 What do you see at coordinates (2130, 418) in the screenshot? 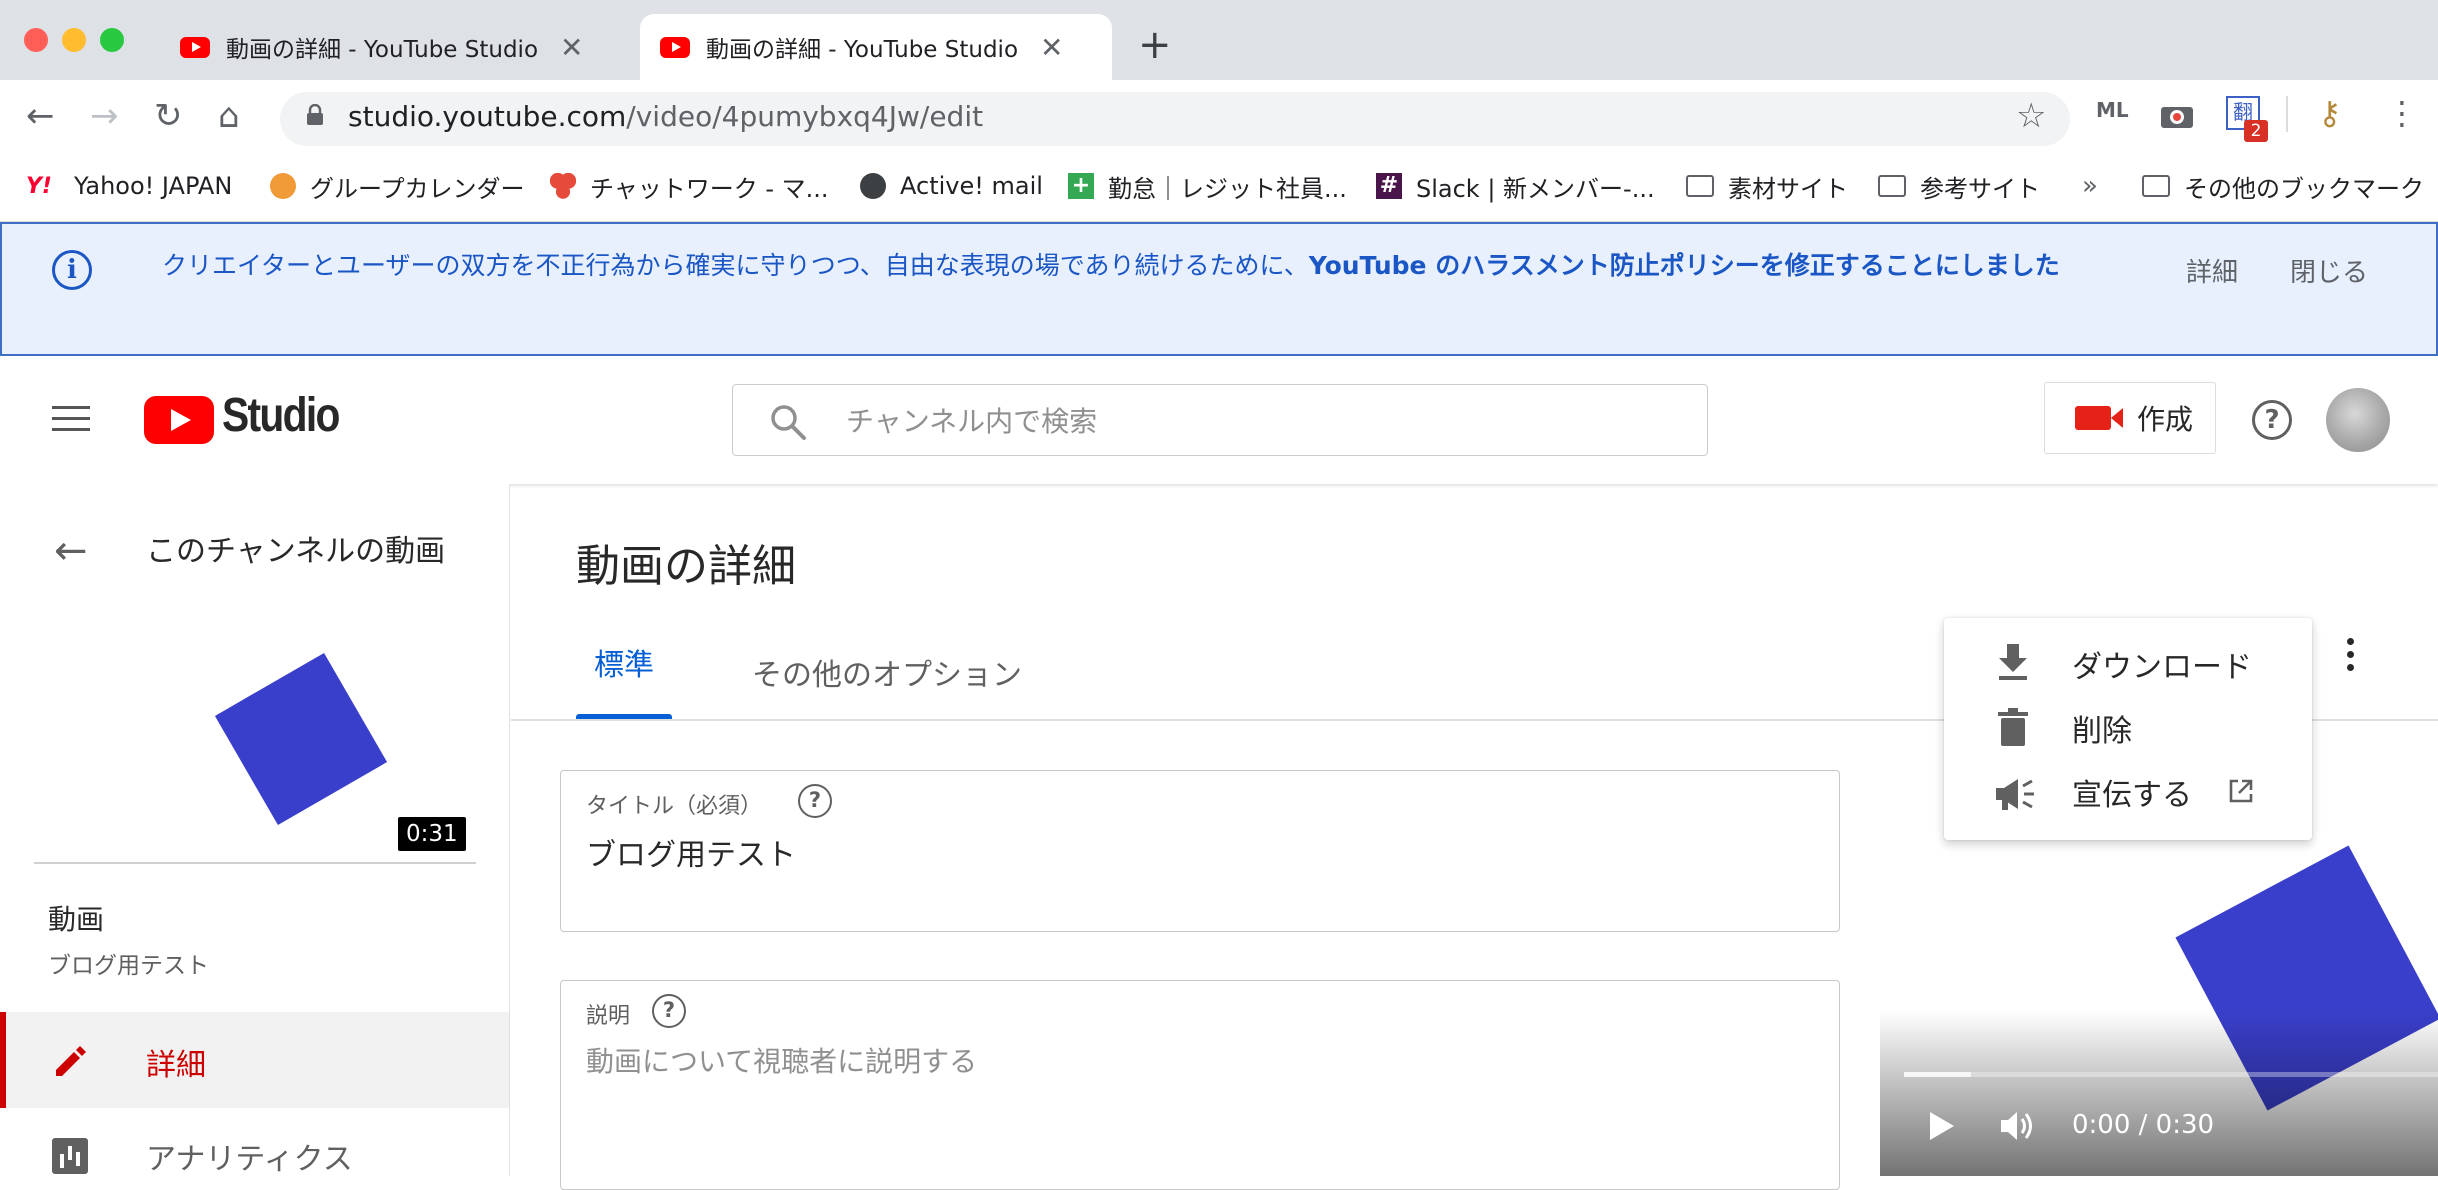
I see `create-button: 作成` at bounding box center [2130, 418].